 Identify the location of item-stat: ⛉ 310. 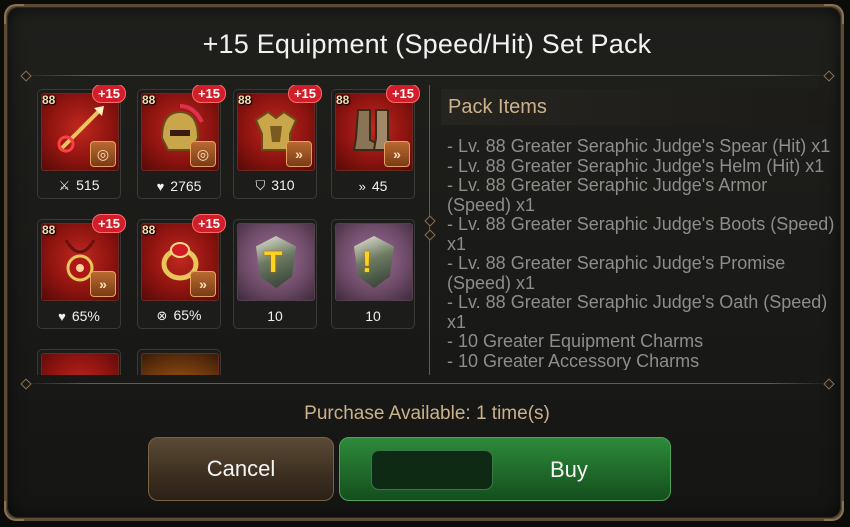
(275, 185).